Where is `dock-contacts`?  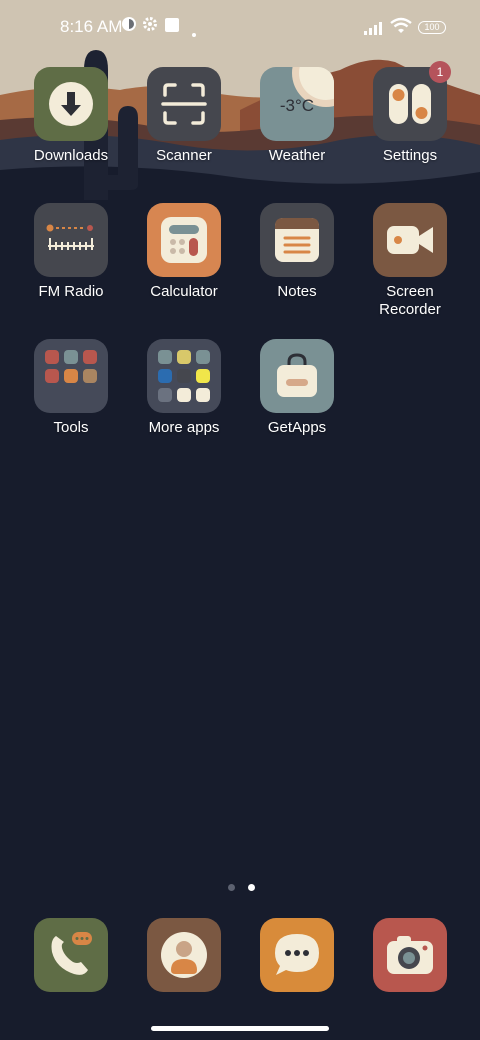
dock-contacts is located at coordinates (184, 955).